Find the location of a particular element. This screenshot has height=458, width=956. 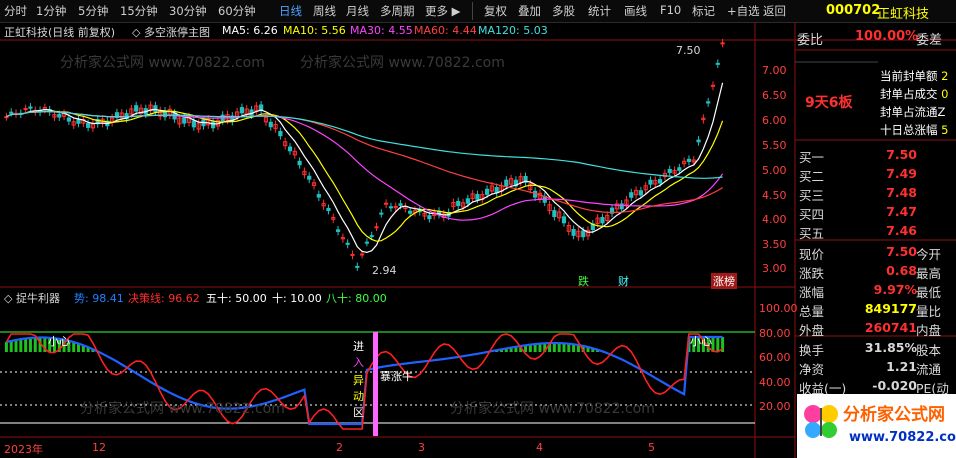

order-price: 7.48 is located at coordinates (901, 192).